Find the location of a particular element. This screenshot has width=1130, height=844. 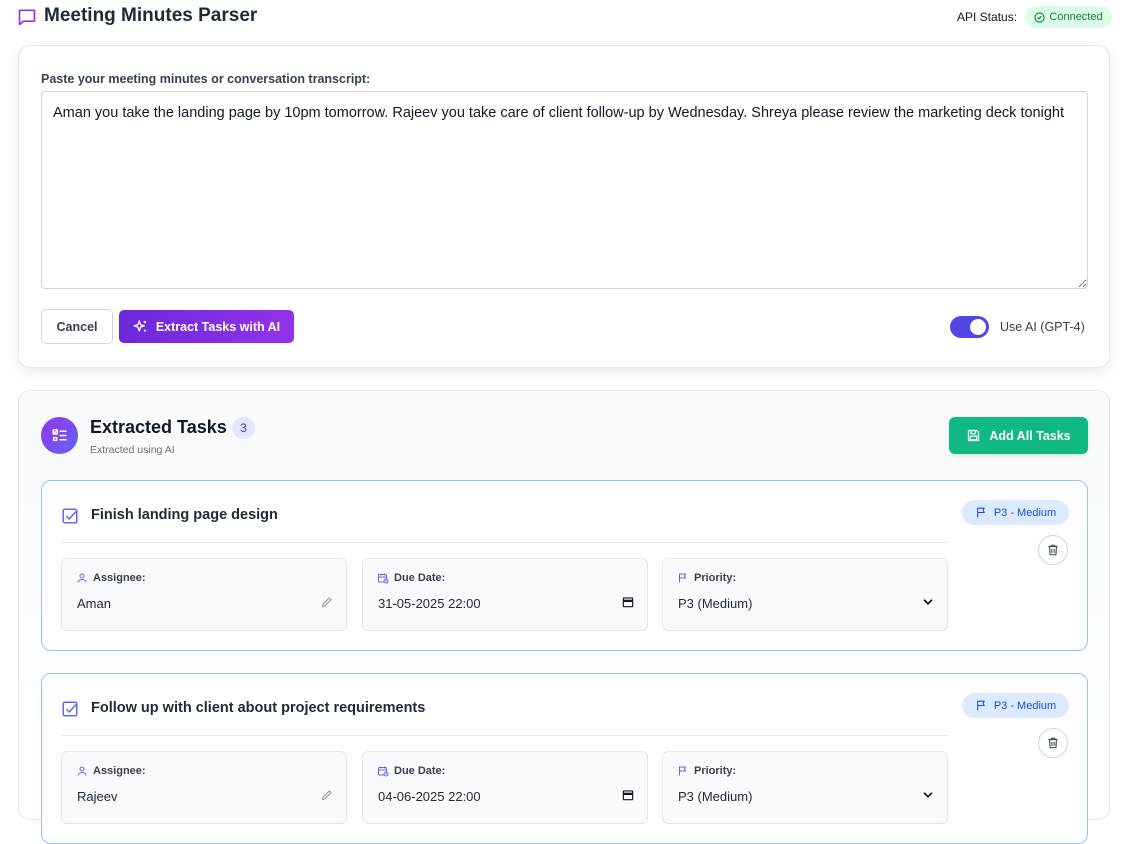

save-icon is located at coordinates (974, 435).